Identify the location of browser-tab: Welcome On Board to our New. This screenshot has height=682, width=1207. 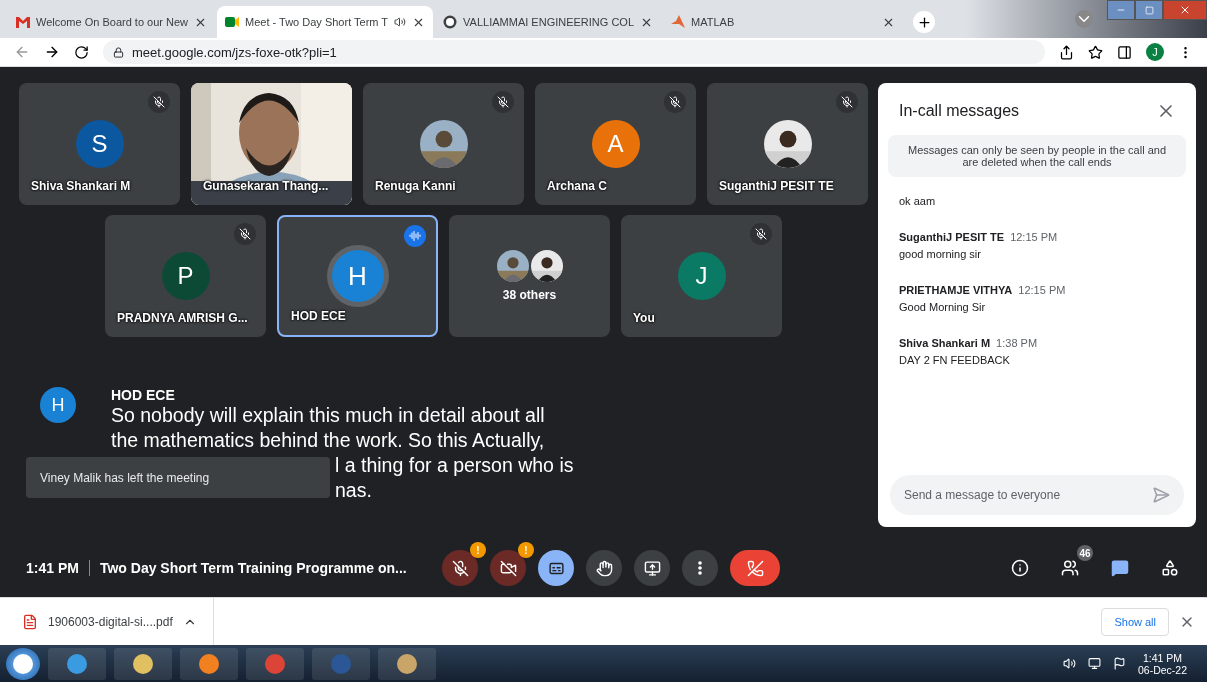
(112, 22).